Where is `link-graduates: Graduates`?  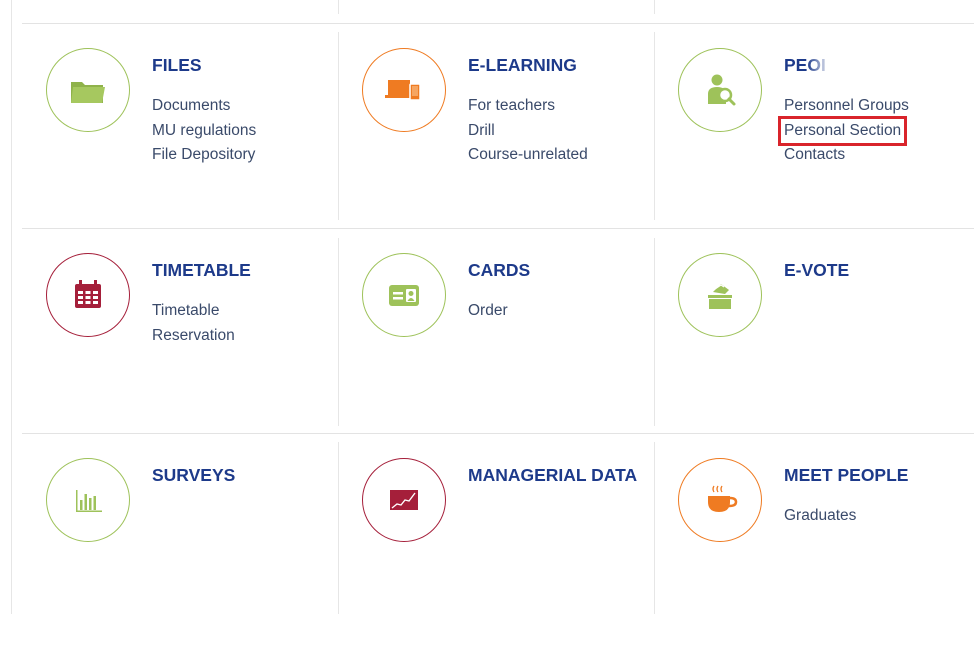
link-graduates: Graduates is located at coordinates (820, 516).